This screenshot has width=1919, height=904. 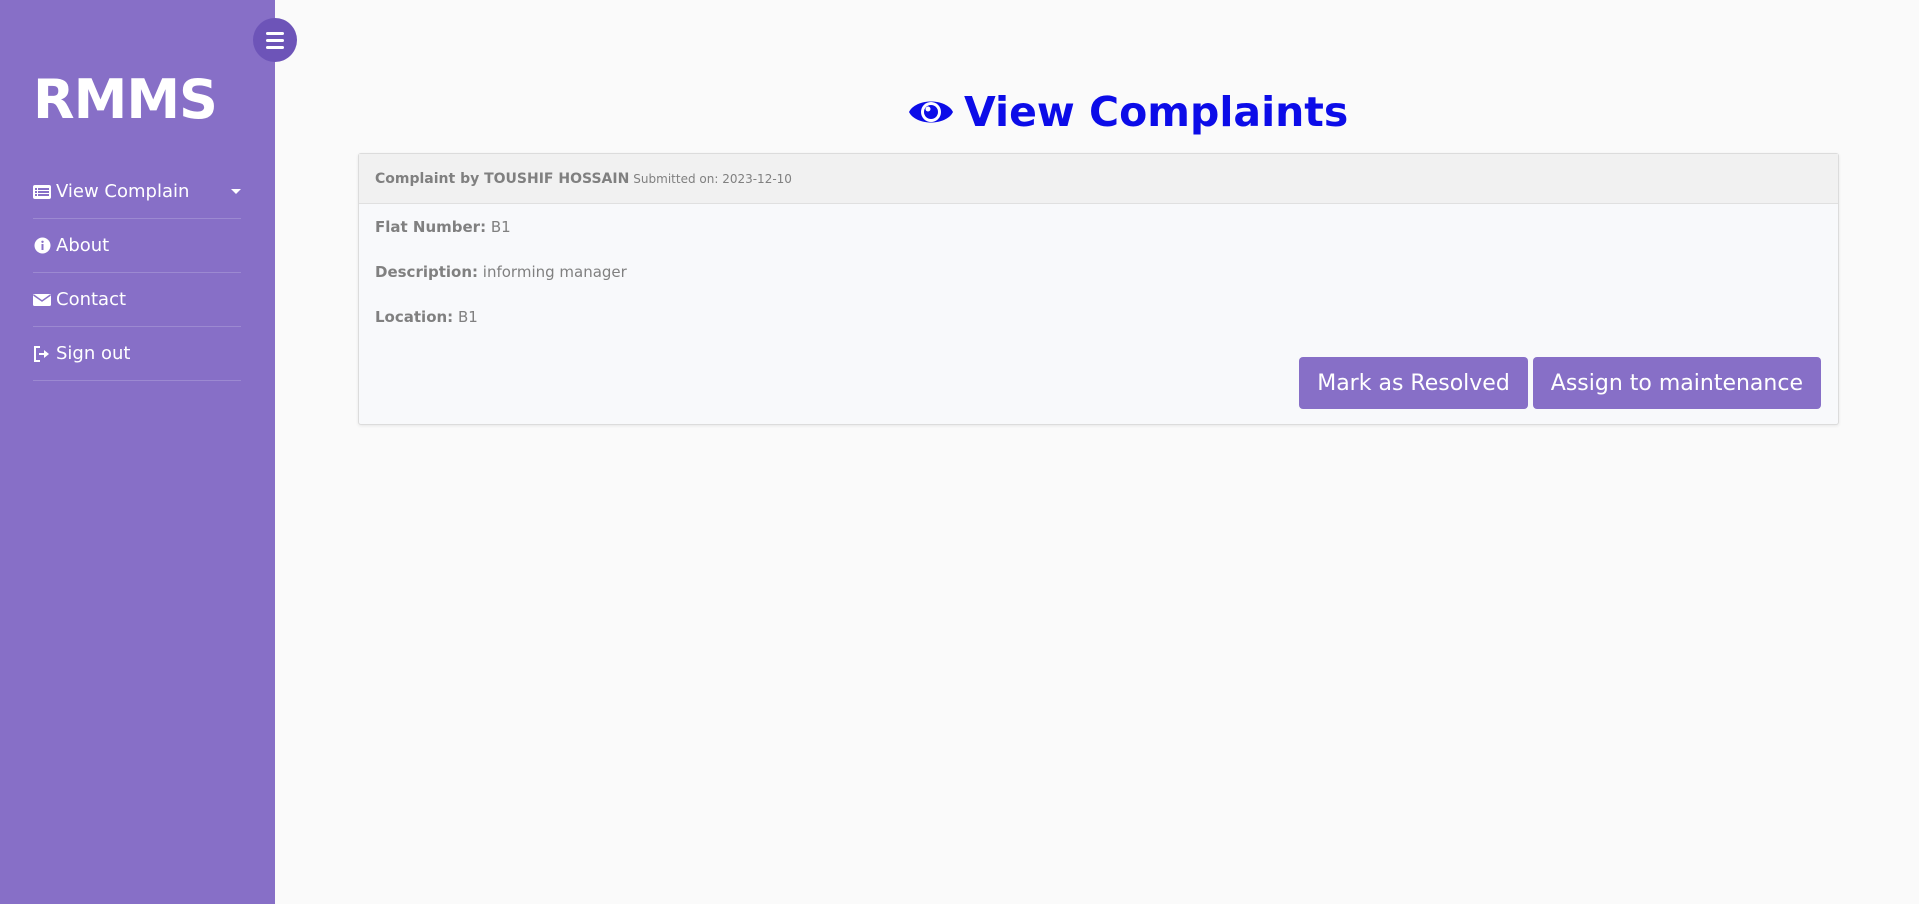 What do you see at coordinates (1676, 383) in the screenshot?
I see `assign-maintenance-button: Assign to maintenance` at bounding box center [1676, 383].